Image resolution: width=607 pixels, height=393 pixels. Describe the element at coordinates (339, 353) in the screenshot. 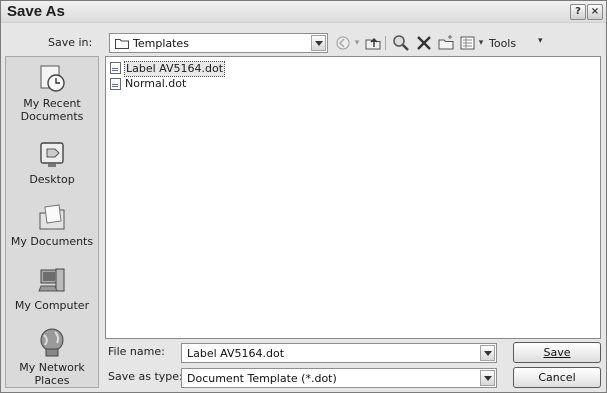

I see `file-name-input: Label AV5164.dot` at that location.